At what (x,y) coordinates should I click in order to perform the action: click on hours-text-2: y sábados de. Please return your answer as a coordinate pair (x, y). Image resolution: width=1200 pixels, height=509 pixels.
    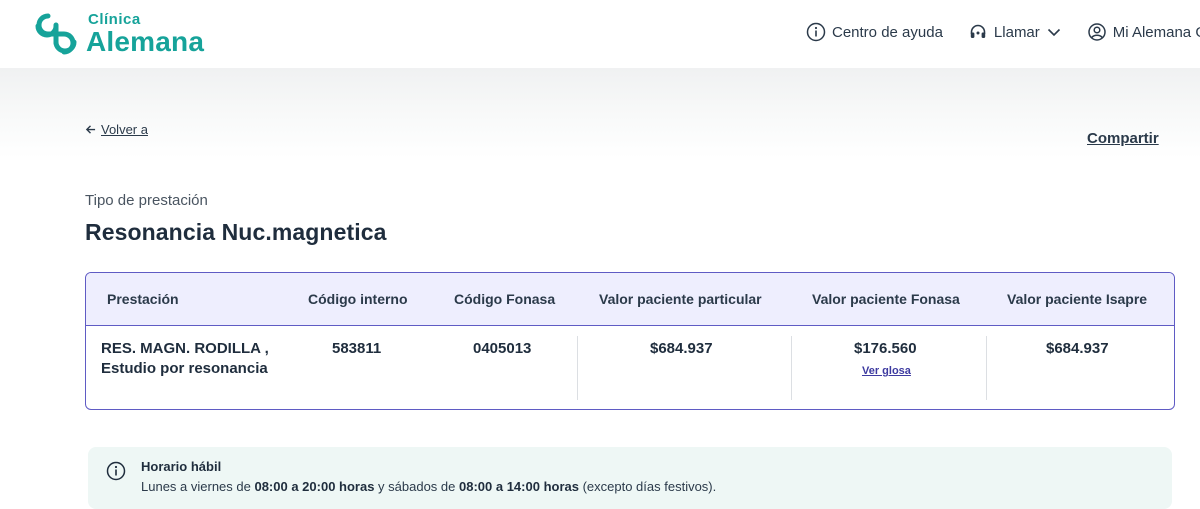
    Looking at the image, I should click on (416, 486).